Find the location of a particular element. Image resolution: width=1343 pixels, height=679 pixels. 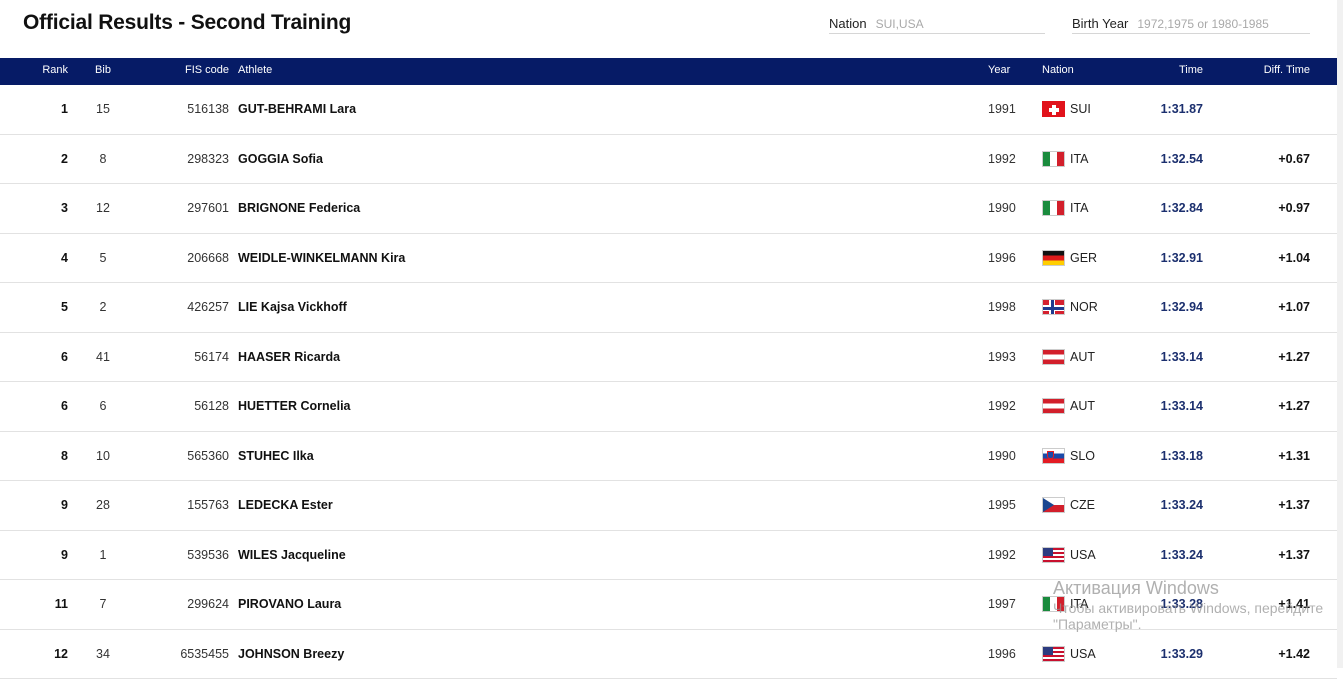

col-time: Time is located at coordinates (1161, 70).